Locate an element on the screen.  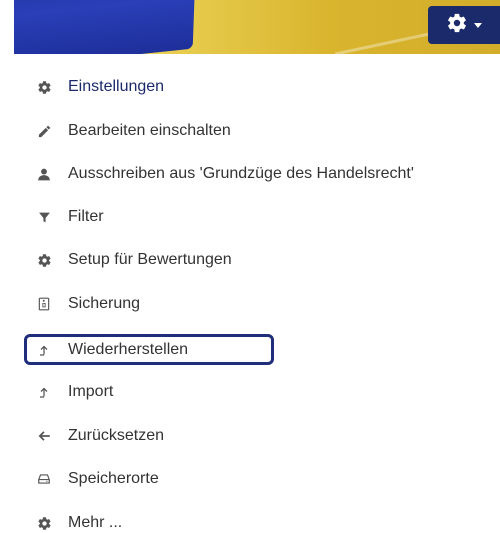
user-icon is located at coordinates (44, 174).